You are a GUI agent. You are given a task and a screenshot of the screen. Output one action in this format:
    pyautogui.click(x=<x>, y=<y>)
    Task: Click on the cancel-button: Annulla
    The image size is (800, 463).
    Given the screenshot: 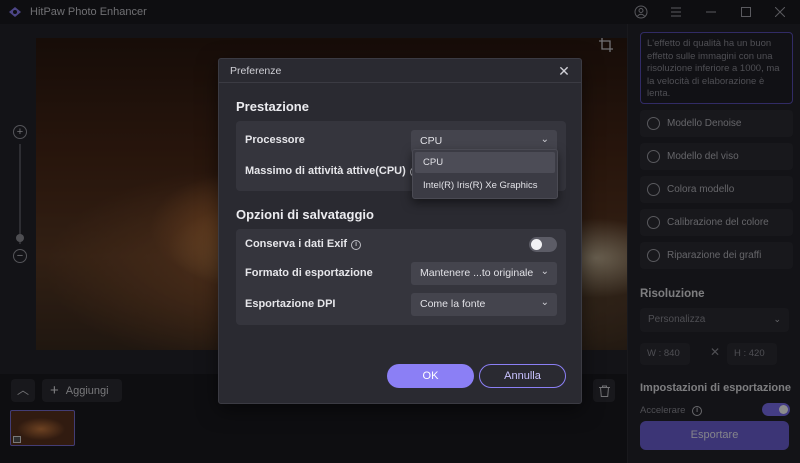 What is the action you would take?
    pyautogui.click(x=522, y=376)
    